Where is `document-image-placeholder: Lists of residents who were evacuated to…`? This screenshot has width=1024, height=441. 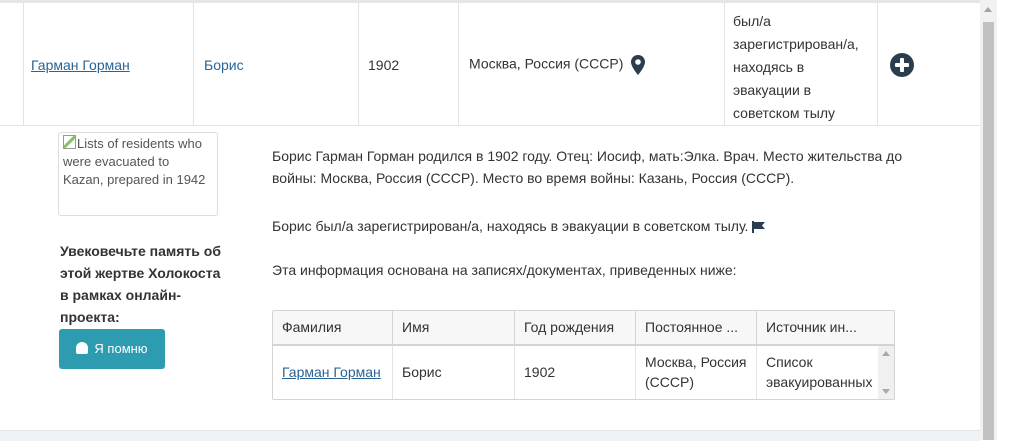 document-image-placeholder: Lists of residents who were evacuated to… is located at coordinates (138, 174).